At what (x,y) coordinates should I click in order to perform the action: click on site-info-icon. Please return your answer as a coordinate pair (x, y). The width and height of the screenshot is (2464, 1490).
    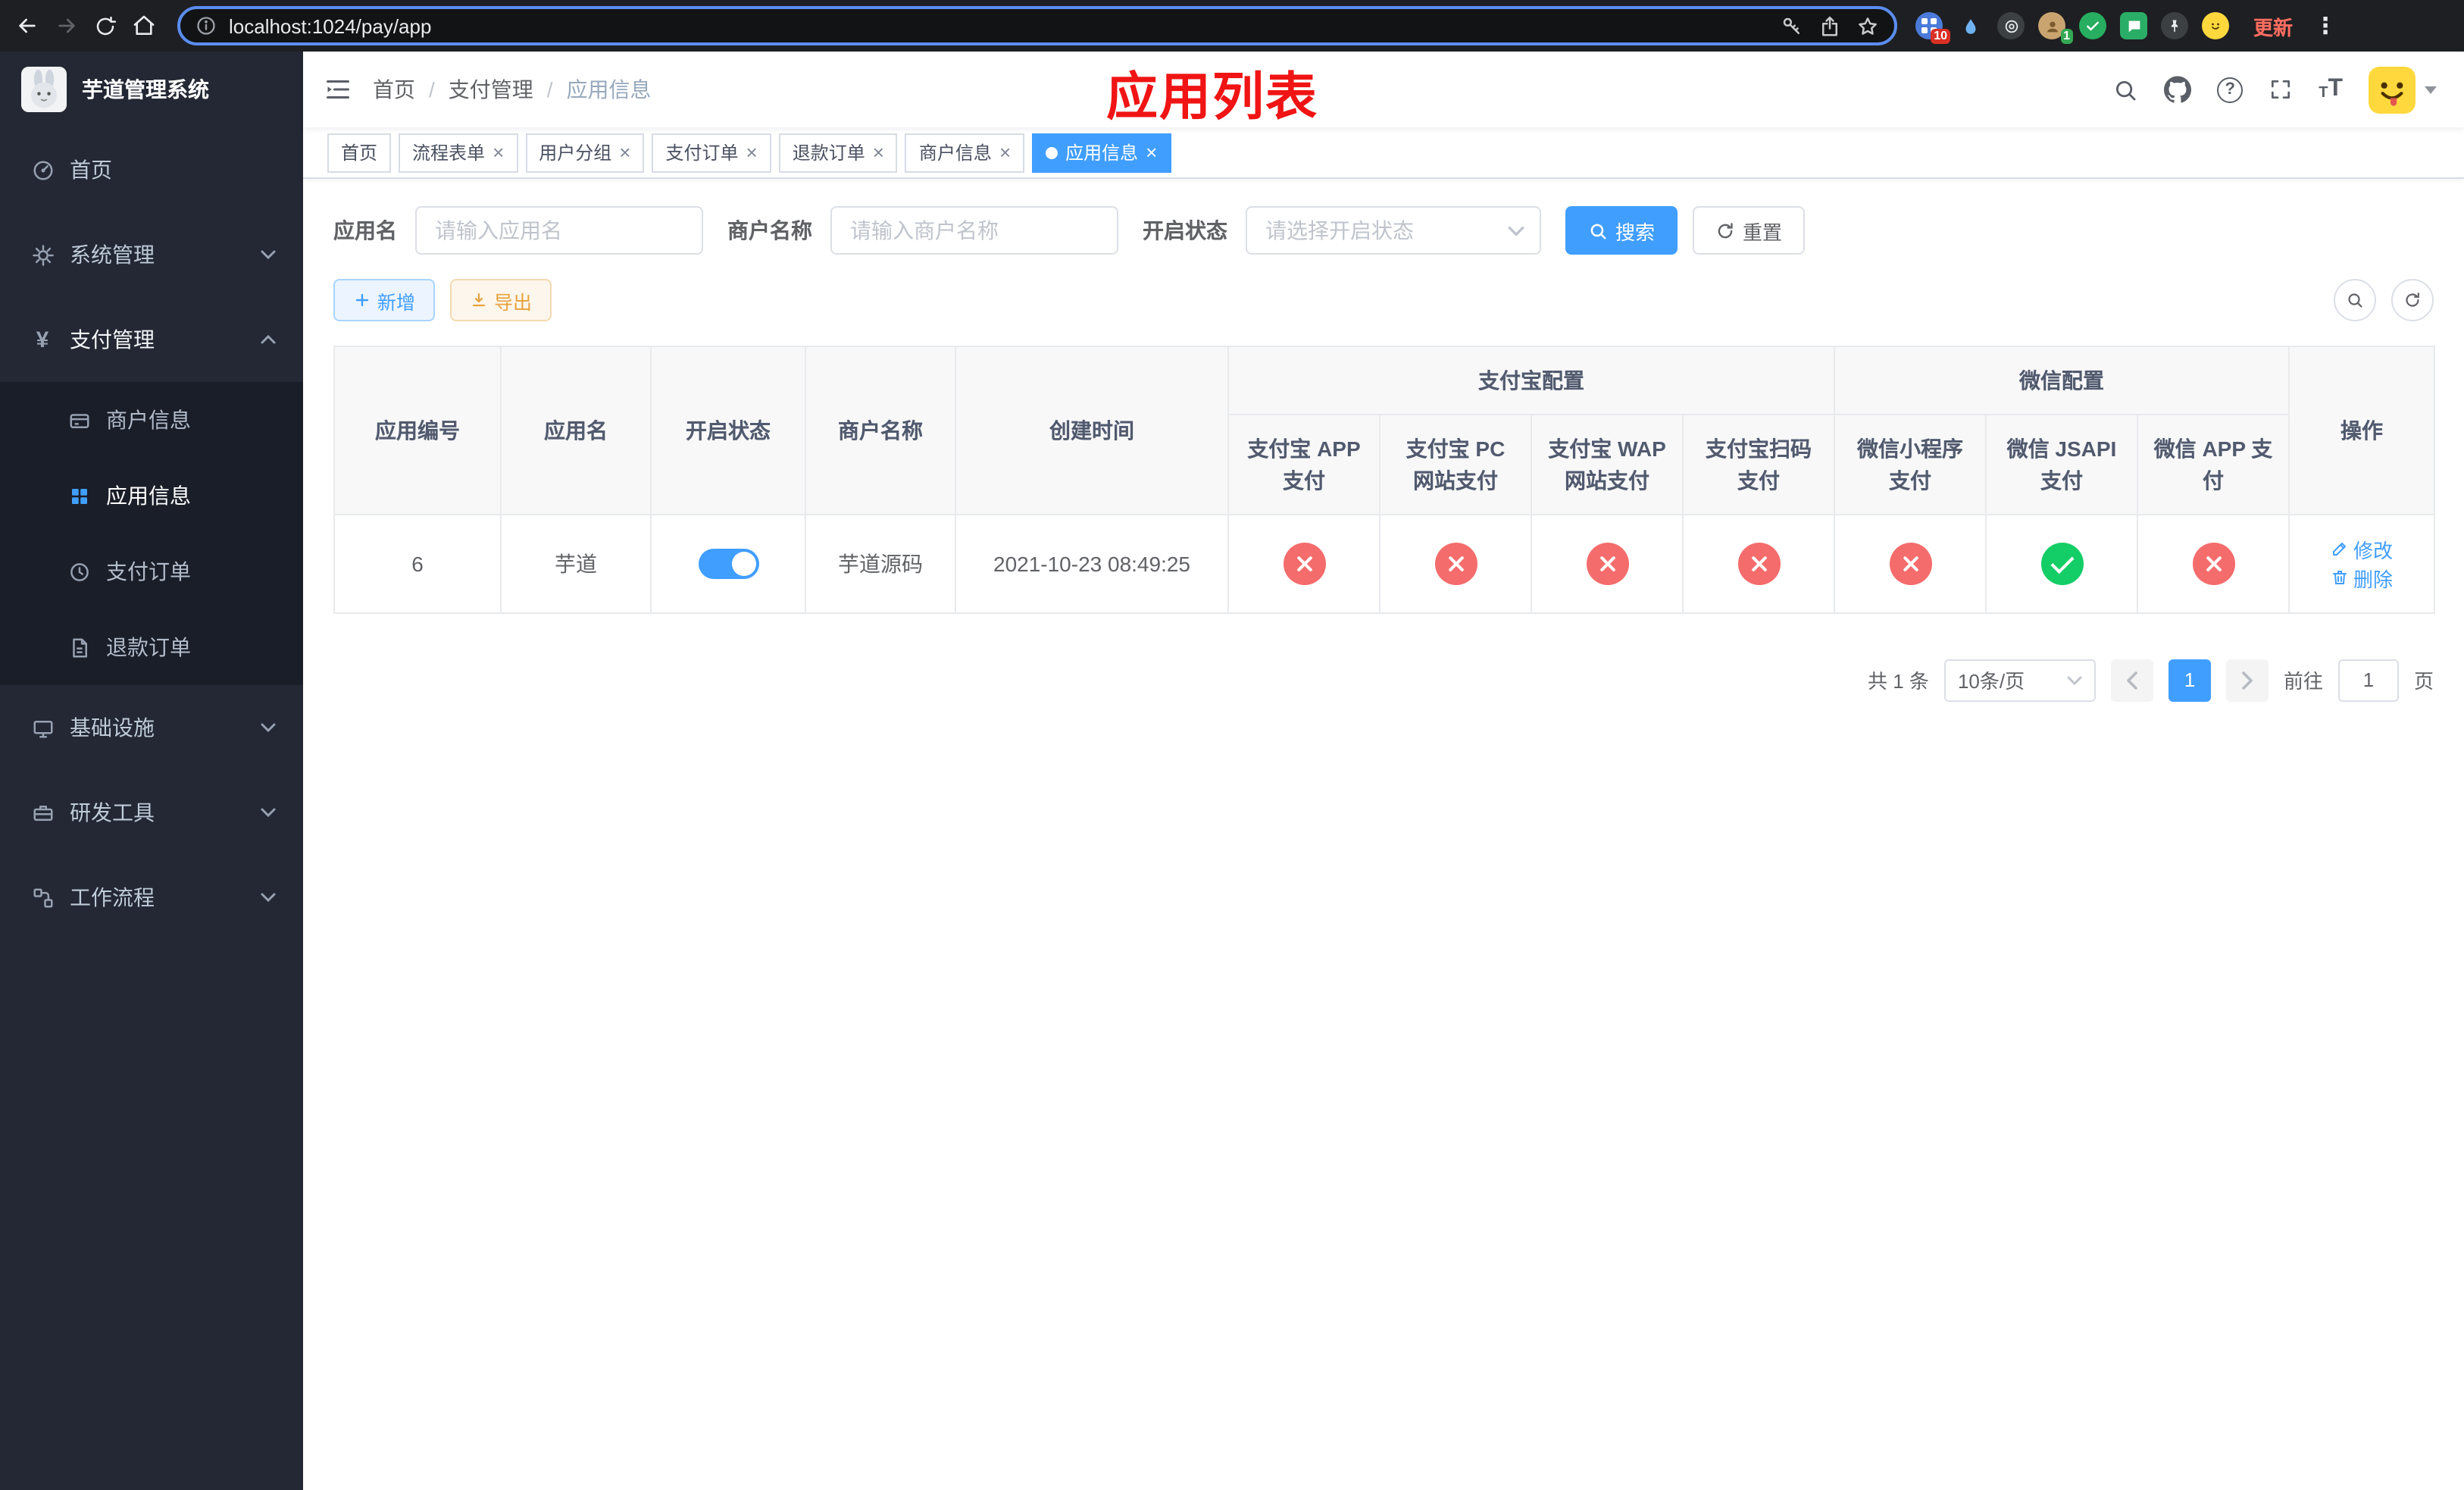
    Looking at the image, I should click on (206, 26).